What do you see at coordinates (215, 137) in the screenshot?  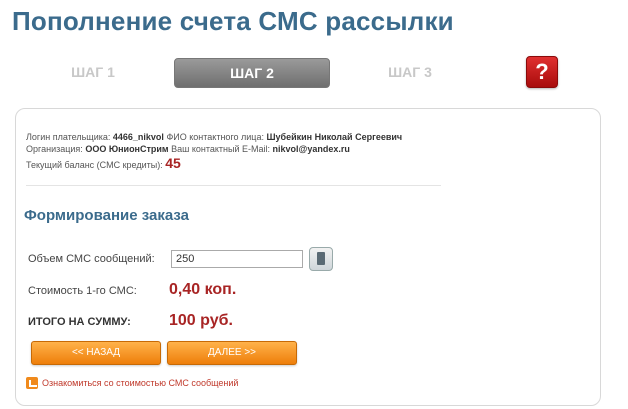 I see `contact-label: ФИО контактного лица:` at bounding box center [215, 137].